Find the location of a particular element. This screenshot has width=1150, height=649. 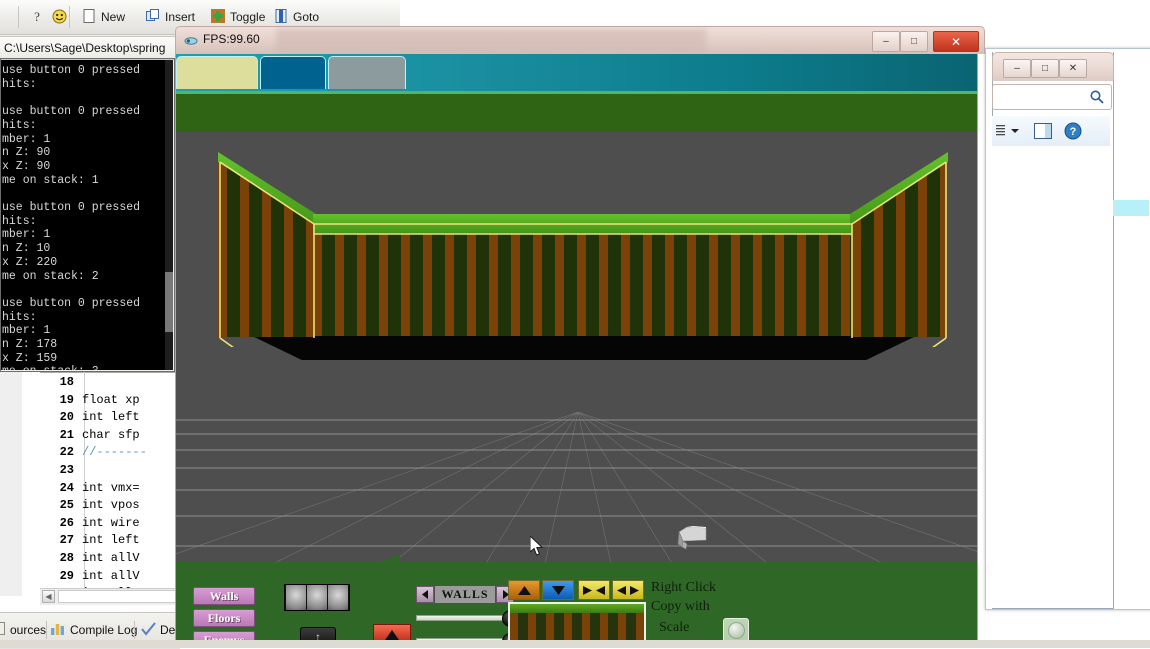

path-text: C:\Users\Sage\Desktop\spring is located at coordinates (85, 48).